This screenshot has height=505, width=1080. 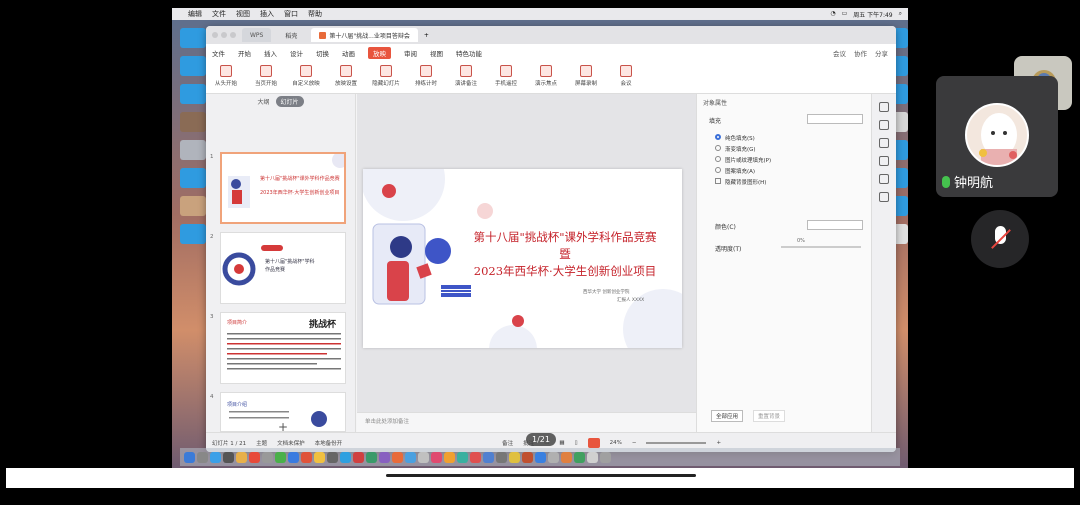 I want to click on menu-review: 审阅, so click(x=410, y=53).